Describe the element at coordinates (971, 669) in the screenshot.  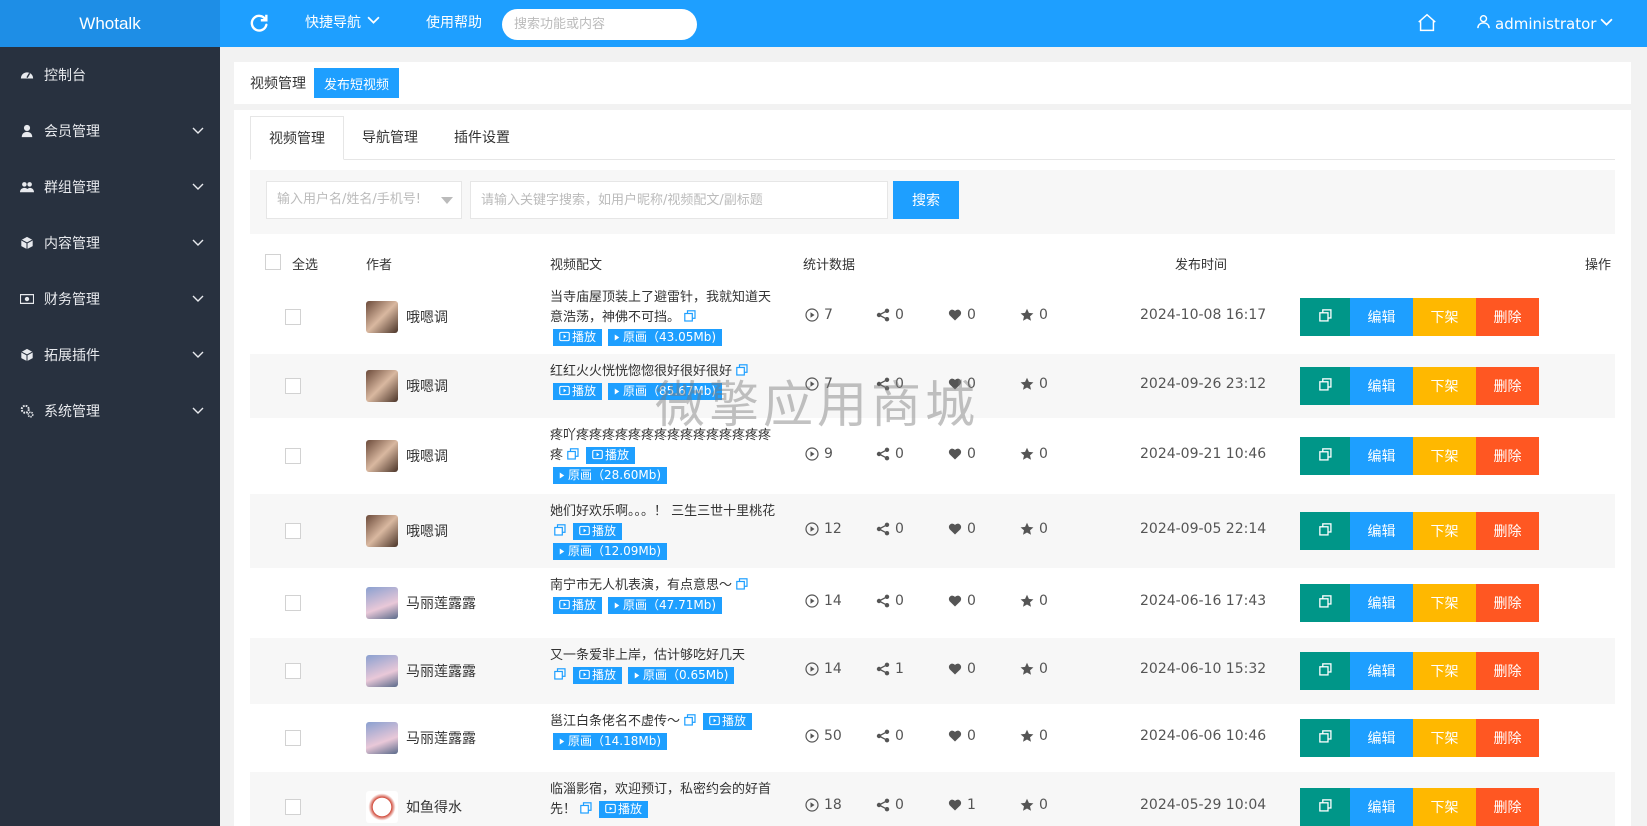
I see `like-count-value: 0` at that location.